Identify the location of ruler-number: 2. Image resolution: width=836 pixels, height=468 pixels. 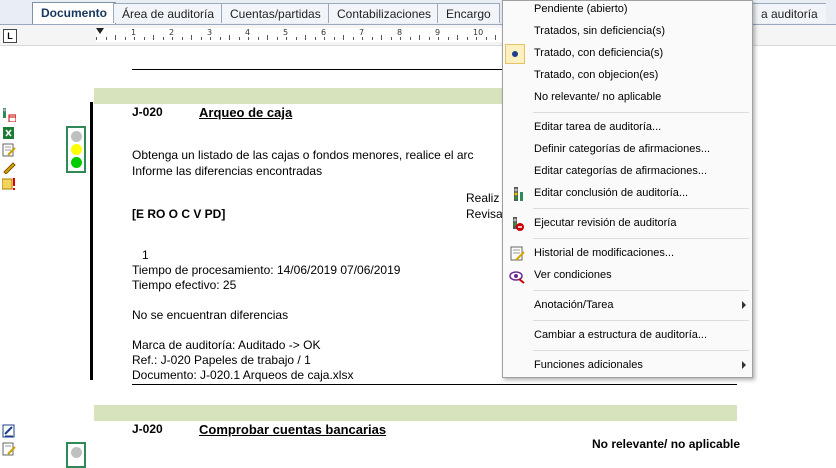
(172, 32).